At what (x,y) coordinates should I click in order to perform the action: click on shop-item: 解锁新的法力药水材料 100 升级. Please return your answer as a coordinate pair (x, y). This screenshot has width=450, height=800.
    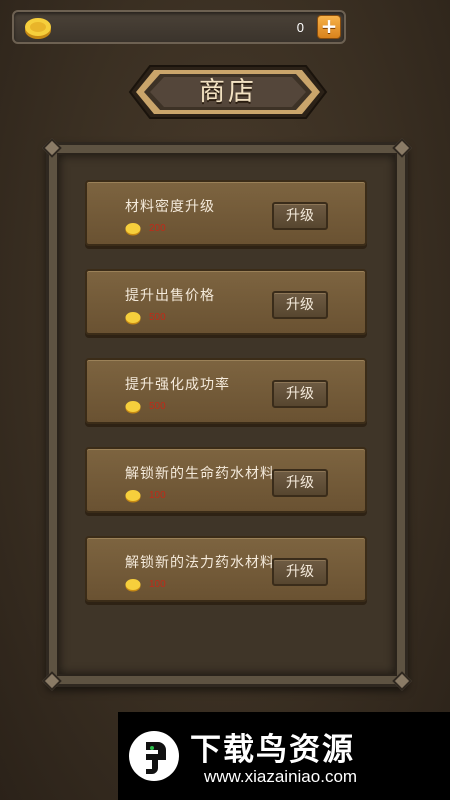
    Looking at the image, I should click on (226, 569).